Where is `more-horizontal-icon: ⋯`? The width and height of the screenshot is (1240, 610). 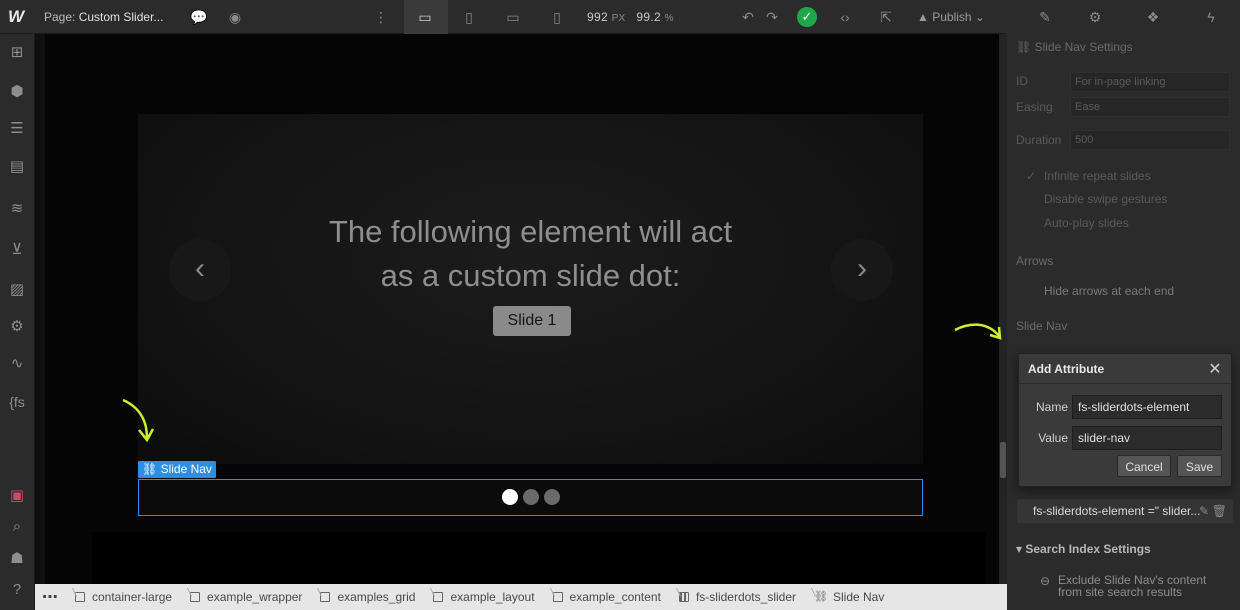 more-horizontal-icon: ⋯ is located at coordinates (50, 597).